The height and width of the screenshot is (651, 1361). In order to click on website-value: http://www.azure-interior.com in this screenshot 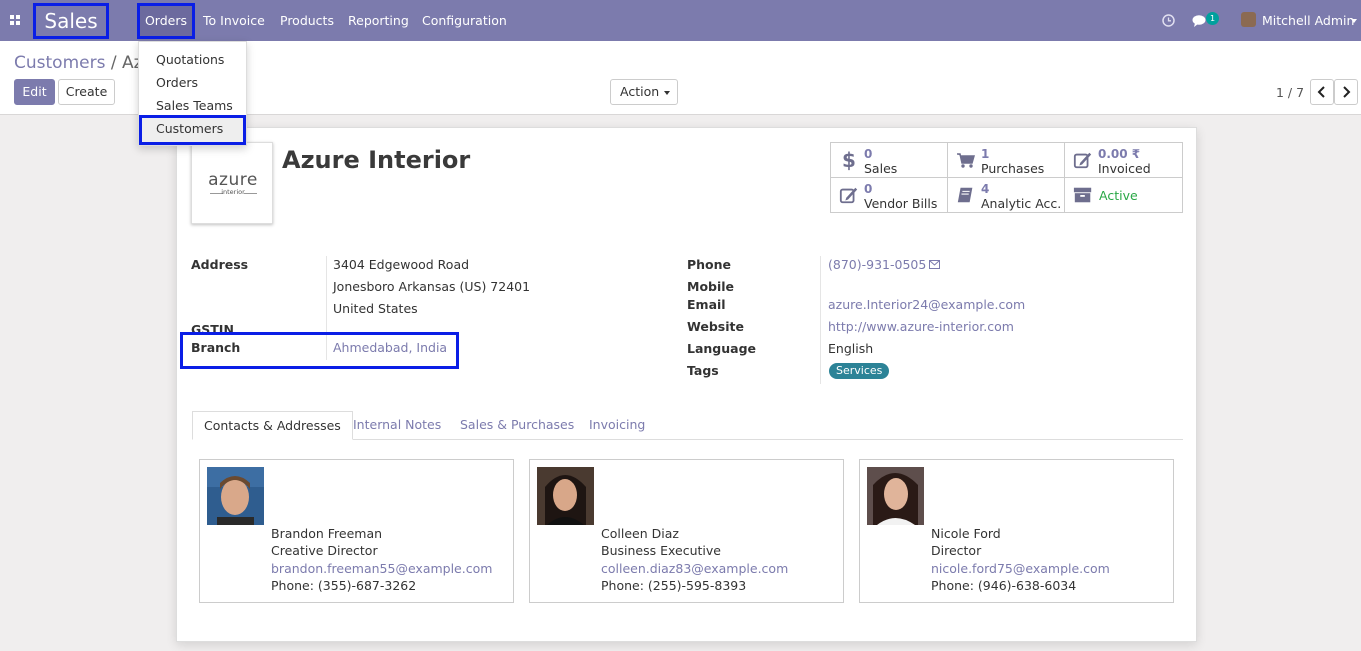, I will do `click(921, 326)`.